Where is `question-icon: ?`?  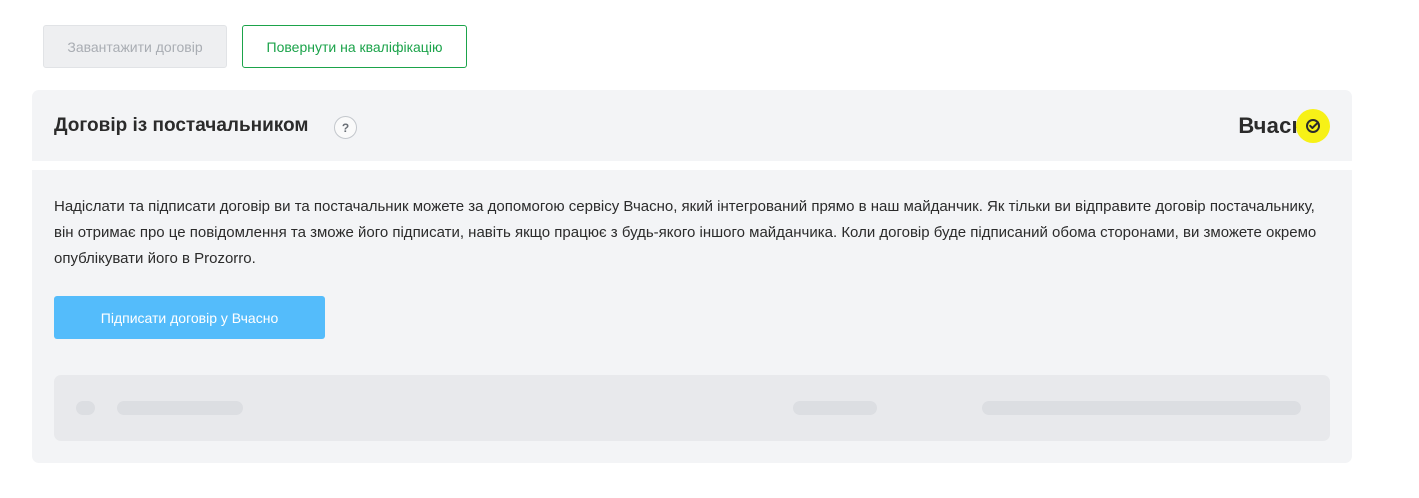
question-icon: ? is located at coordinates (345, 127).